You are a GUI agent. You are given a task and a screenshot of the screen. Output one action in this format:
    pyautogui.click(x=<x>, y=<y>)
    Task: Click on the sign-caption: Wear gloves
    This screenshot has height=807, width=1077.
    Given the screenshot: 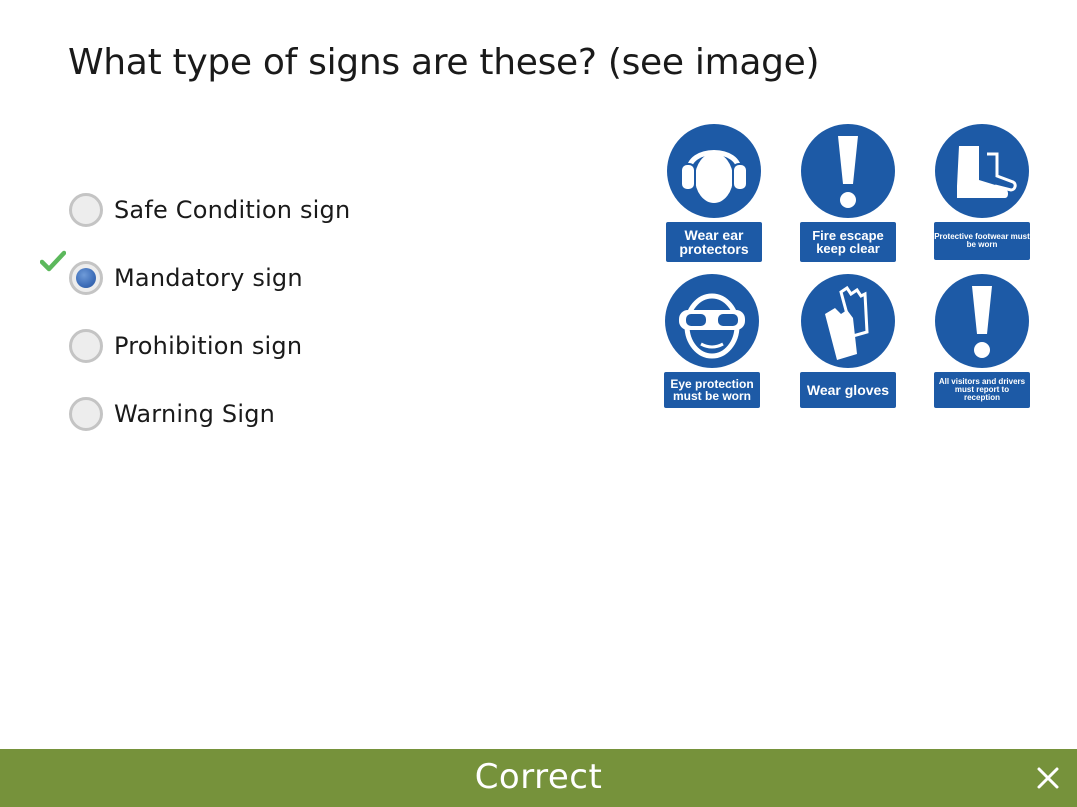 What is the action you would take?
    pyautogui.click(x=848, y=390)
    